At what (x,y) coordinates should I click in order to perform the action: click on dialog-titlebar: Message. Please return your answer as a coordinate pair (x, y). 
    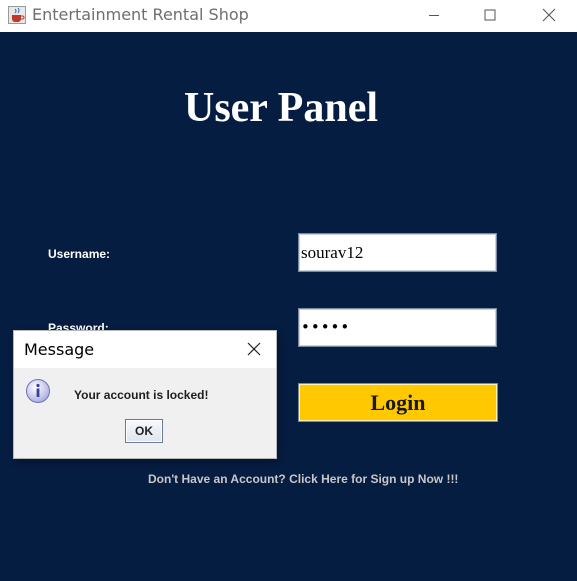
    Looking at the image, I should click on (145, 349).